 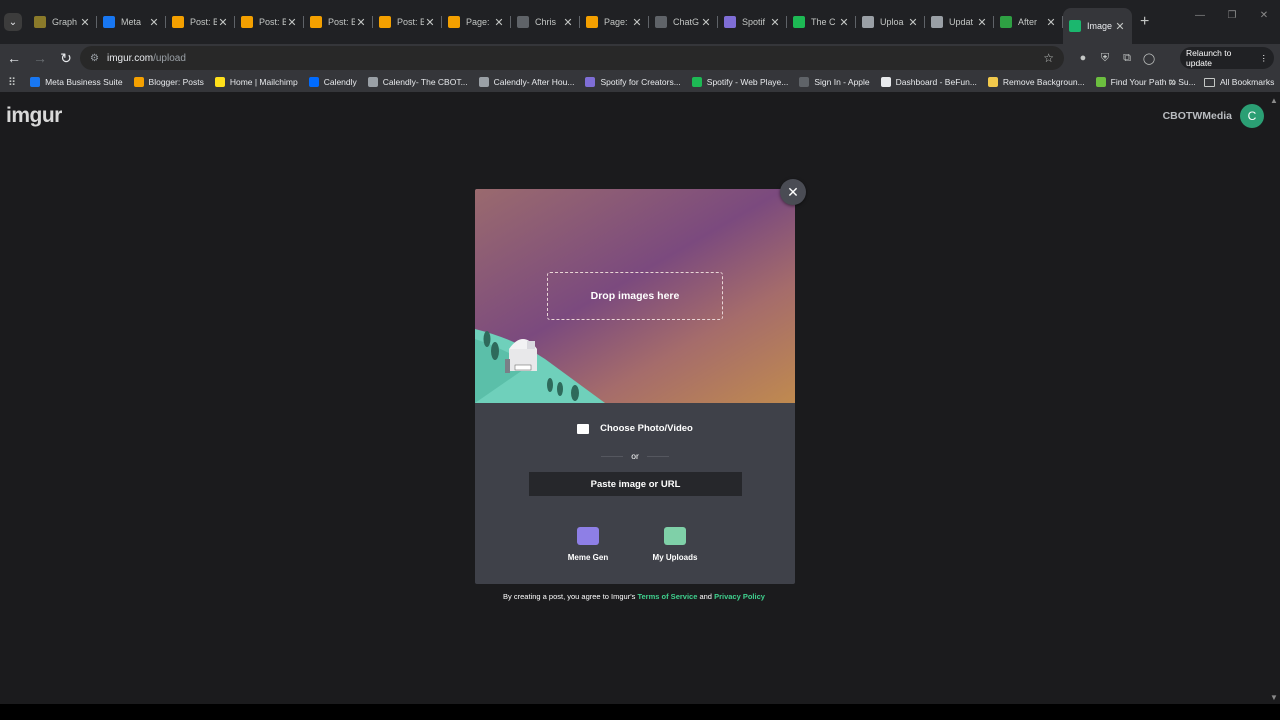 I want to click on extension-badge-icon: ●, so click(x=1083, y=58).